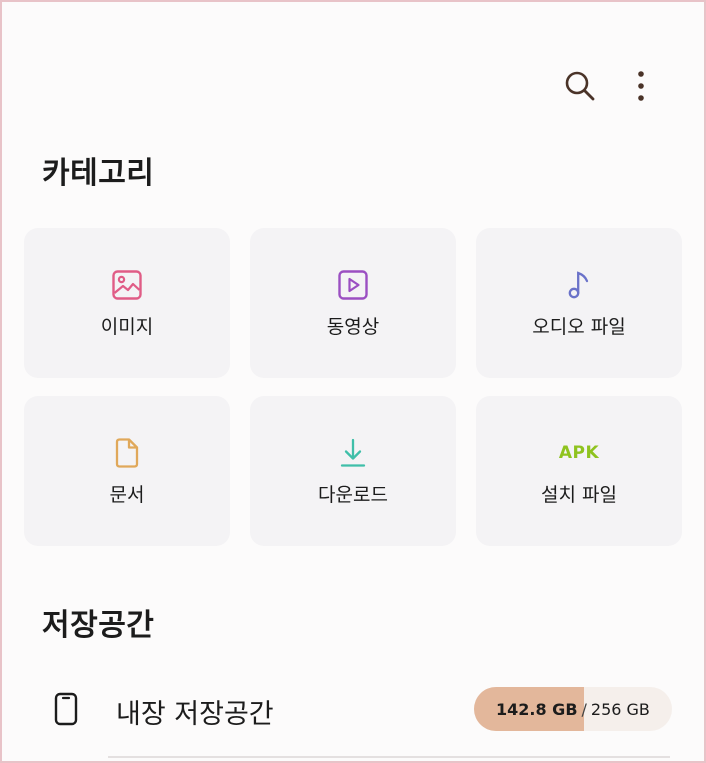  Describe the element at coordinates (127, 495) in the screenshot. I see `category-label: 문서` at that location.